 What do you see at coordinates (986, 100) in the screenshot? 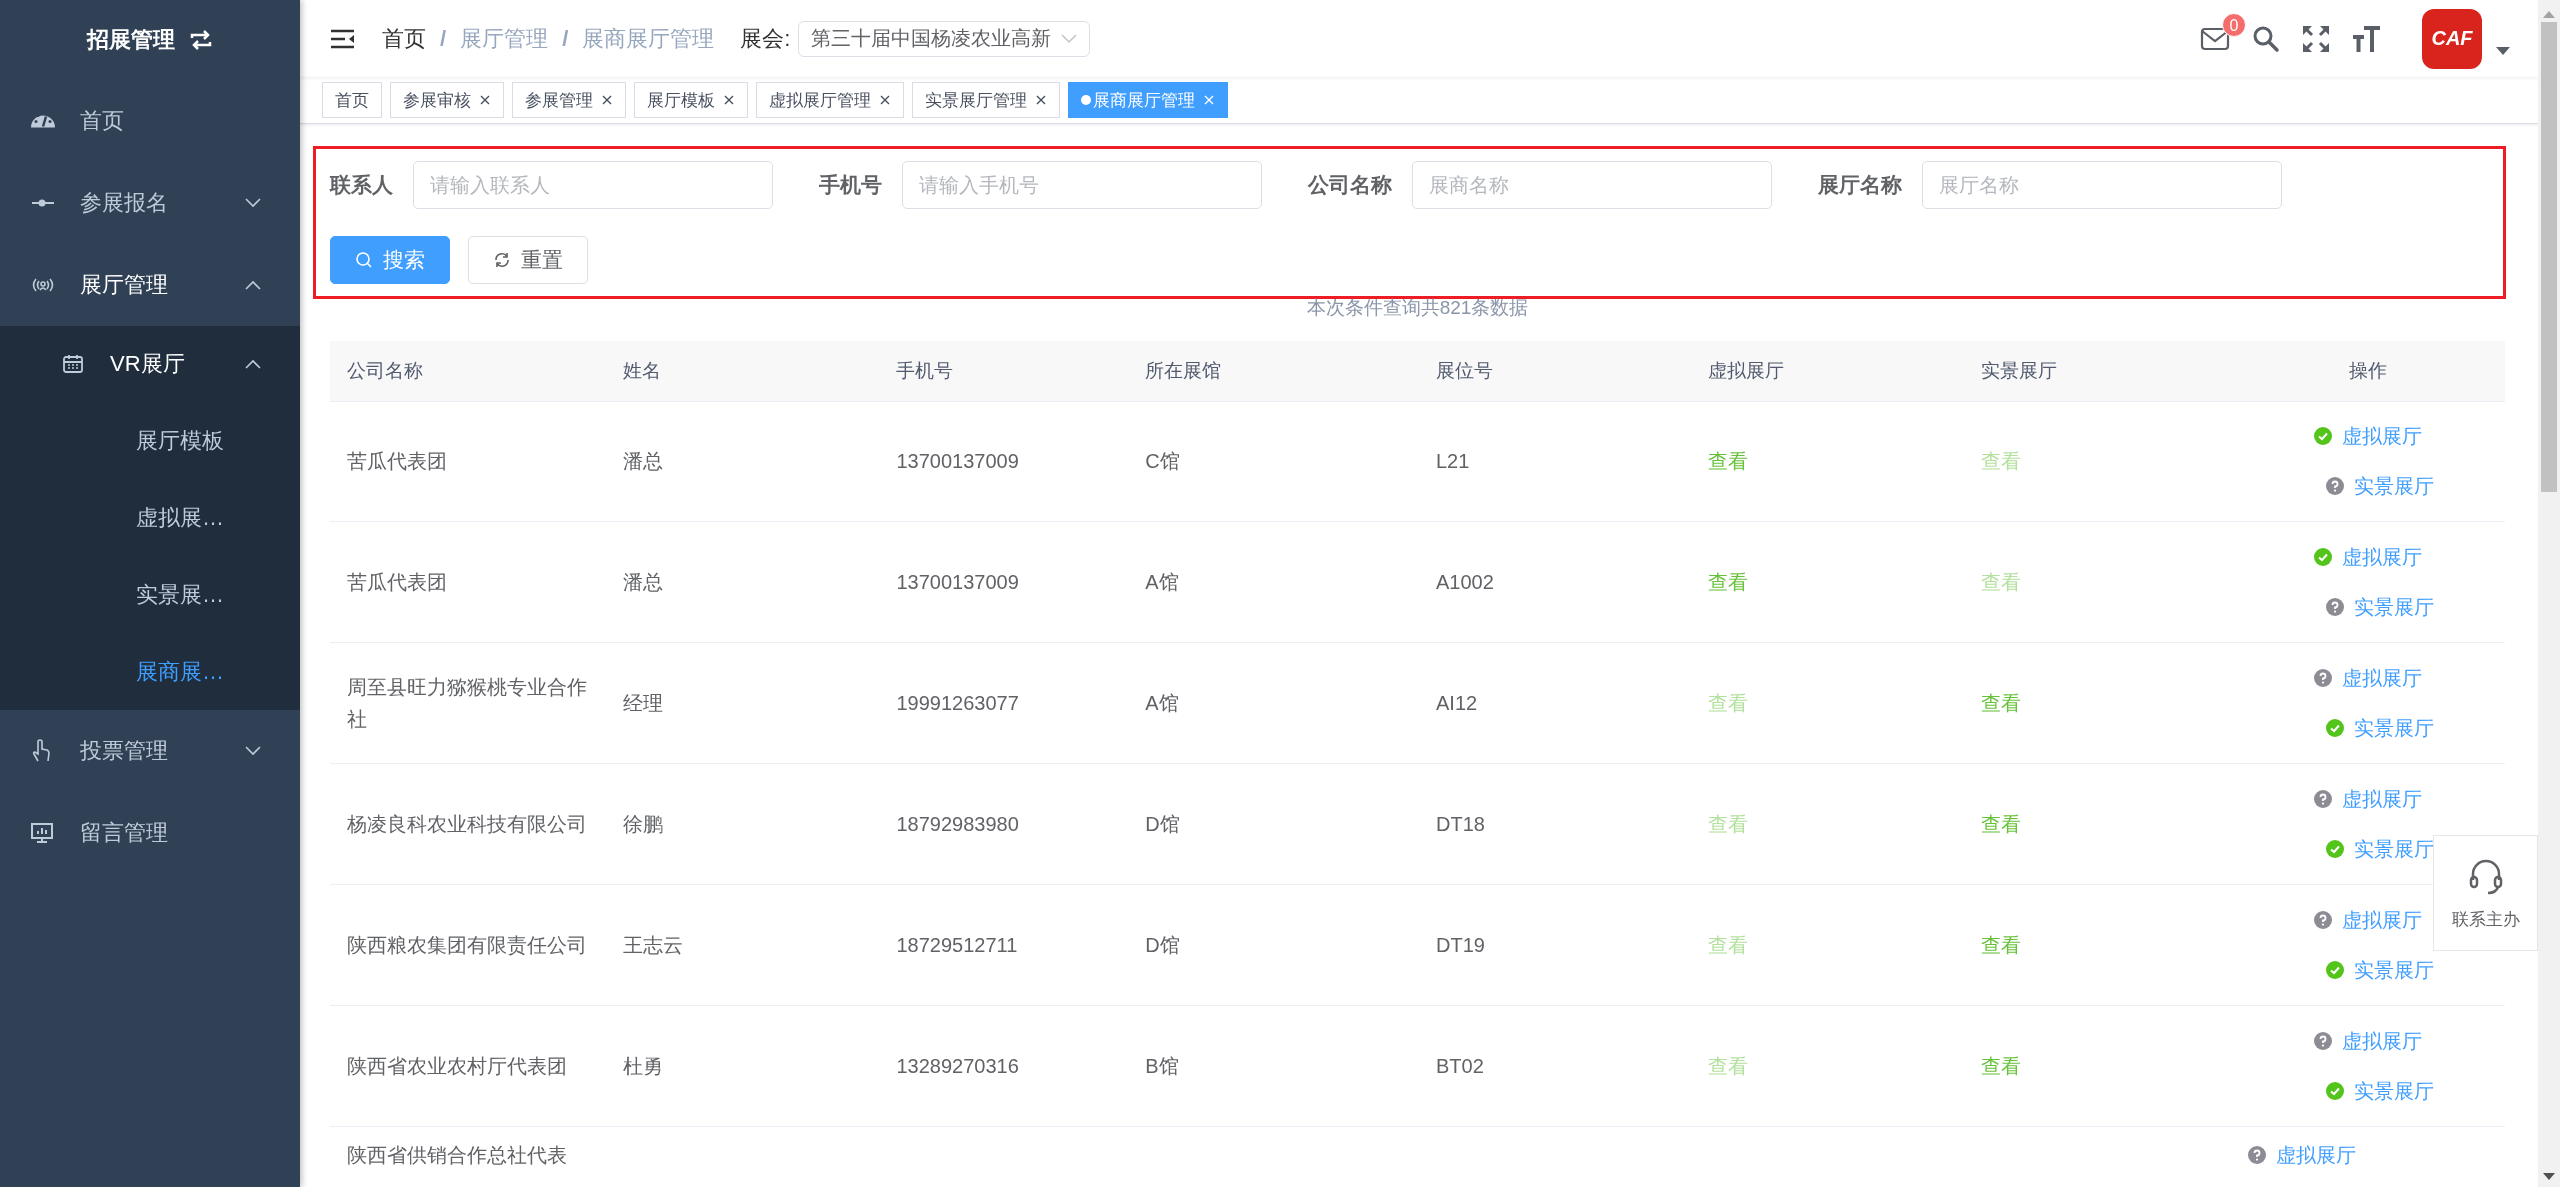
I see `tab: 实景展厅管理` at bounding box center [986, 100].